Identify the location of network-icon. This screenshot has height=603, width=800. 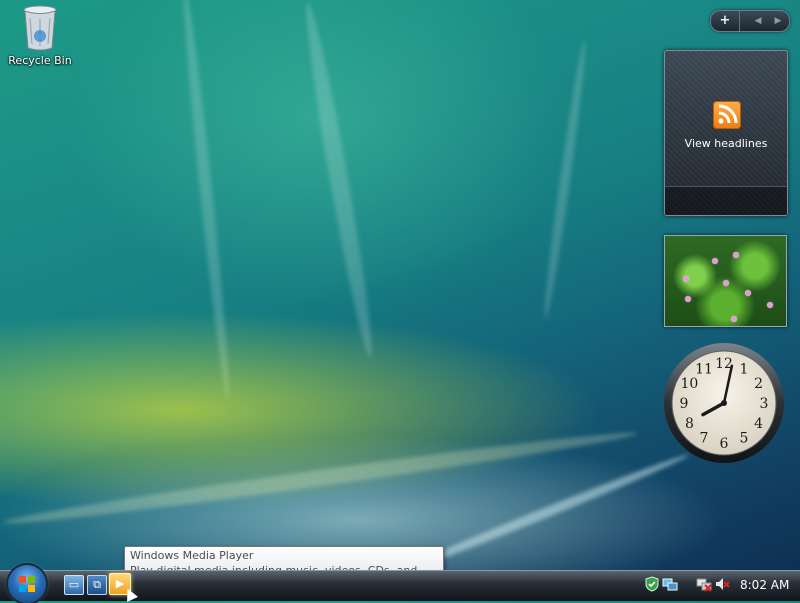
(670, 584).